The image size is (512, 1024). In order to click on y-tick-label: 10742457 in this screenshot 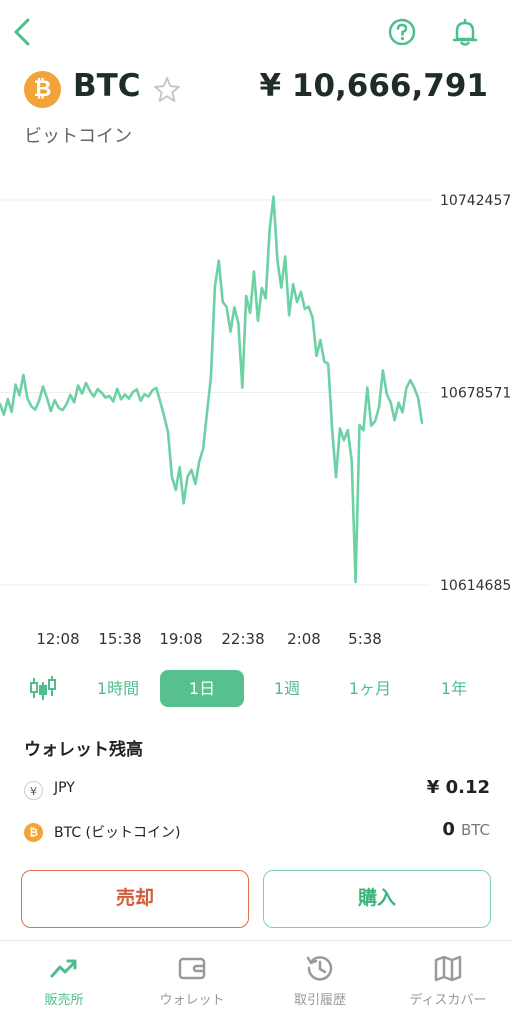, I will do `click(475, 201)`.